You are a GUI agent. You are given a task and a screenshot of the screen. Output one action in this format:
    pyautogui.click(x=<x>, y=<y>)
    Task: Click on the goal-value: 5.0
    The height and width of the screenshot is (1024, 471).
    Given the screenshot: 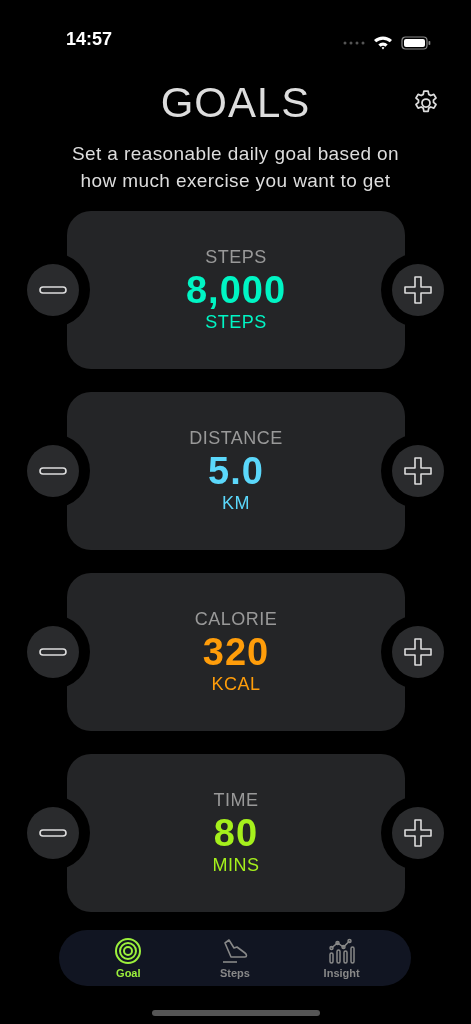 What is the action you would take?
    pyautogui.click(x=236, y=471)
    